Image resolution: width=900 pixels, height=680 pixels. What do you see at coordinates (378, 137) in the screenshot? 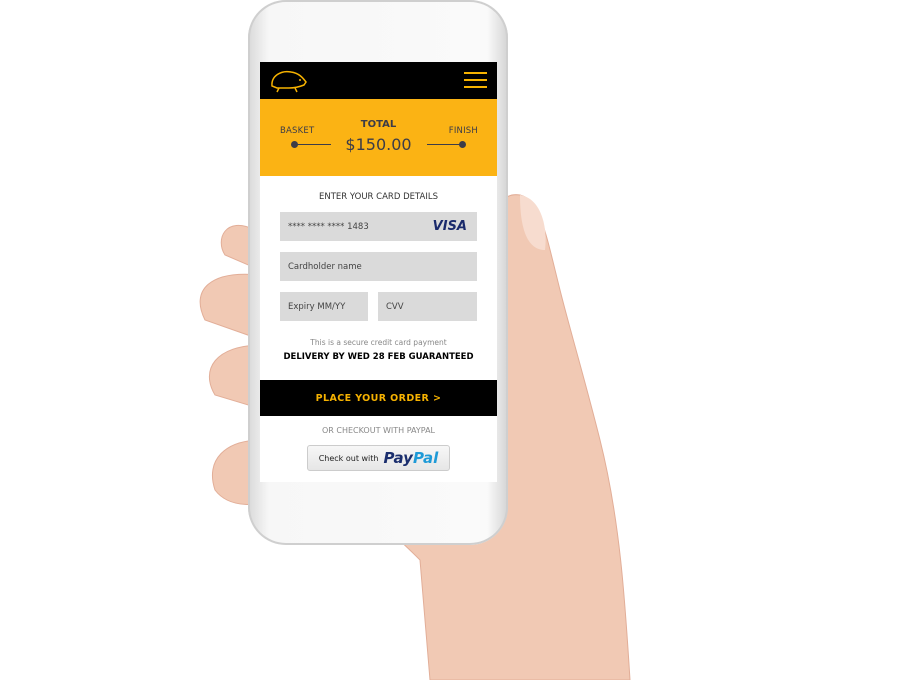
I see `checkout-progress: BASKET TOTAL $150.00 FINISH` at bounding box center [378, 137].